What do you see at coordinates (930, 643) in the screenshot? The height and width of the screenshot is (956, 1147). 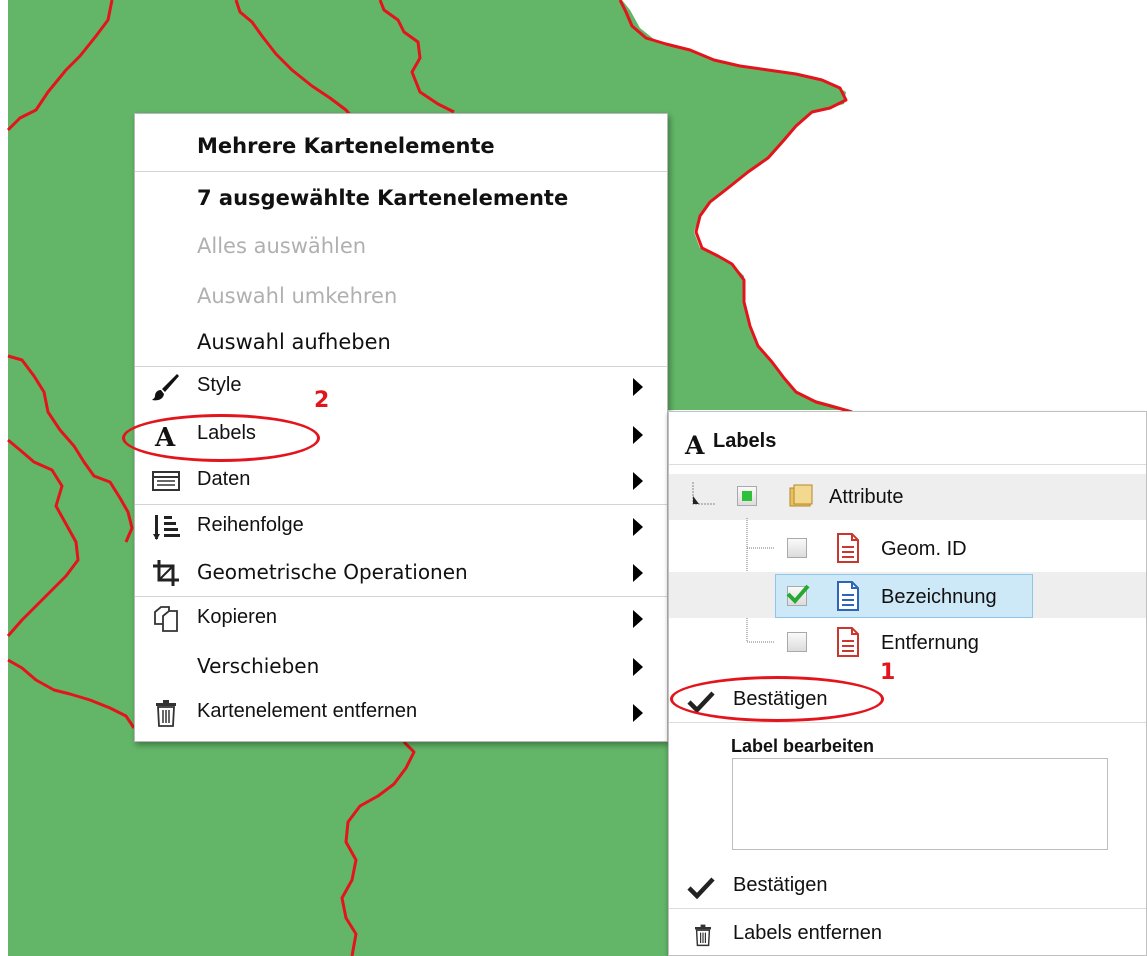 I see `tree-label: Entfernung` at bounding box center [930, 643].